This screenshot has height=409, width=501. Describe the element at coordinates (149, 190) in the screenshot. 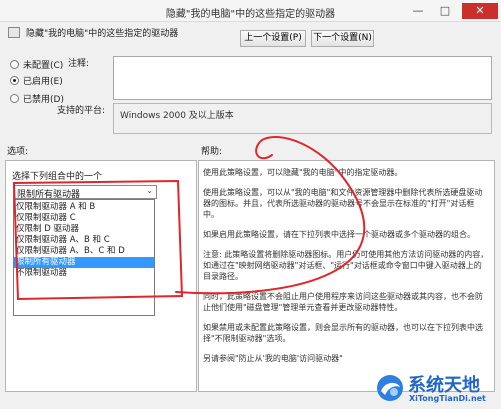

I see `chevron-down-icon: ⌄` at that location.